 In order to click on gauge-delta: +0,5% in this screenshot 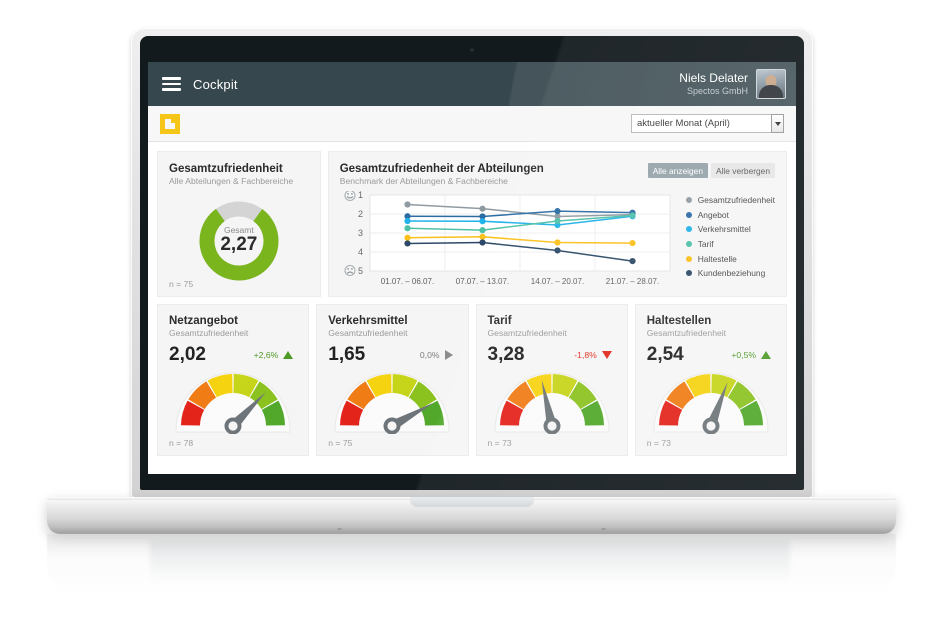, I will do `click(751, 355)`.